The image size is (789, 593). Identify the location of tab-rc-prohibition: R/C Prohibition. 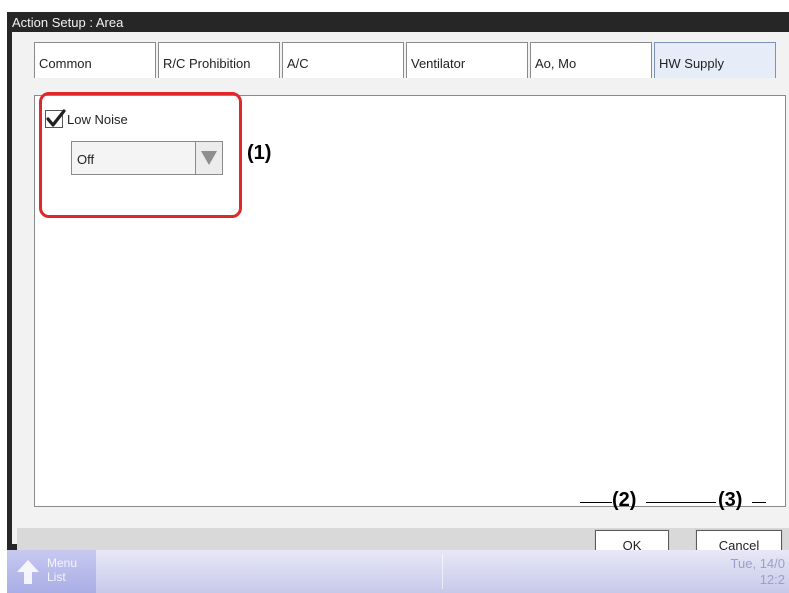
(219, 60).